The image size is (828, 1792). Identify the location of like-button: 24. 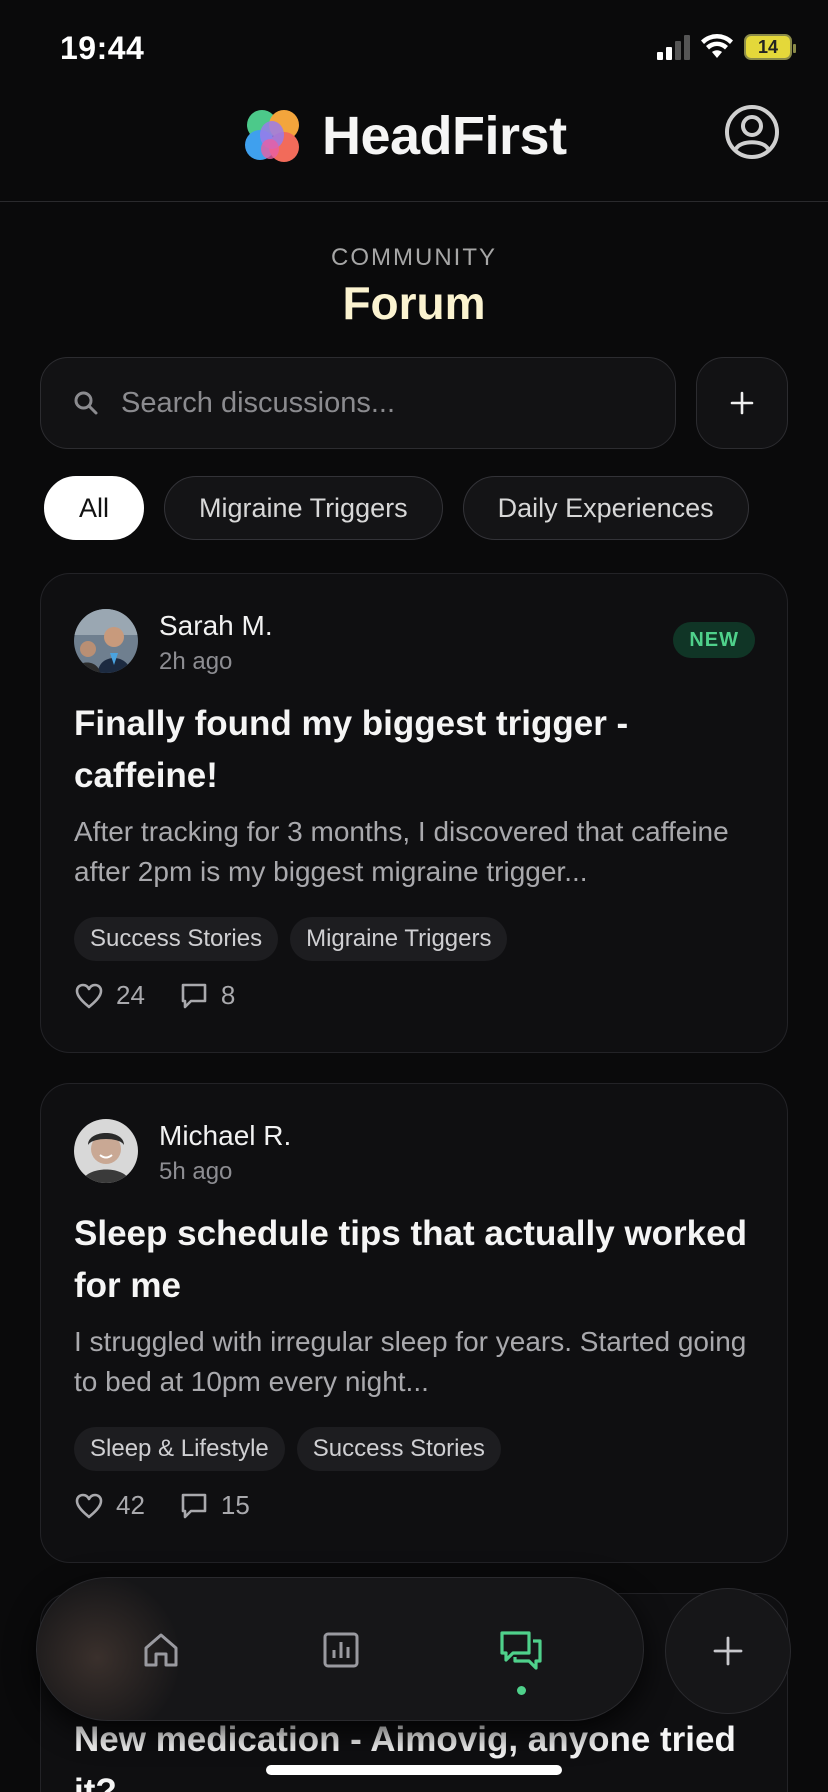
(109, 995).